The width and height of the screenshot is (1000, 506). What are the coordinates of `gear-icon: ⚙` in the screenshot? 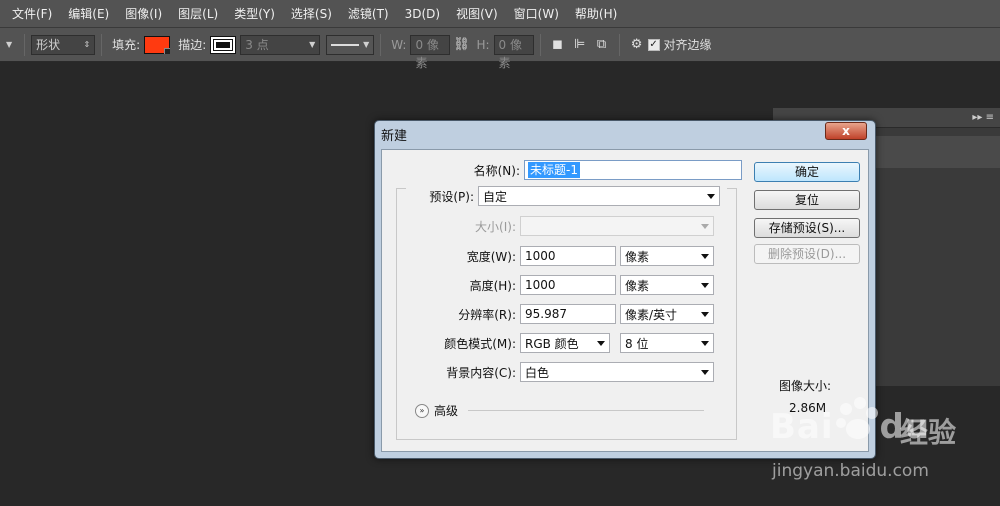 It's located at (637, 45).